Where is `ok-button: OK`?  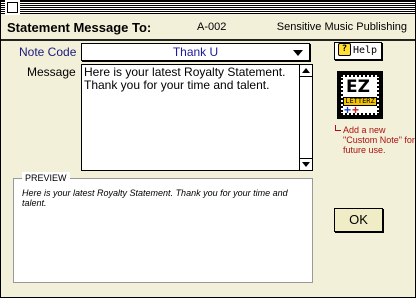
ok-button: OK is located at coordinates (358, 220).